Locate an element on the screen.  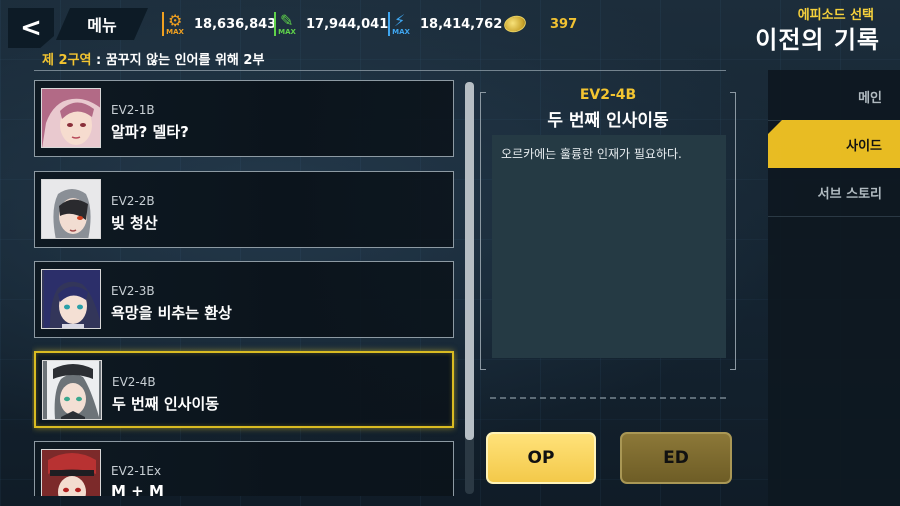
op-button: OP is located at coordinates (541, 458).